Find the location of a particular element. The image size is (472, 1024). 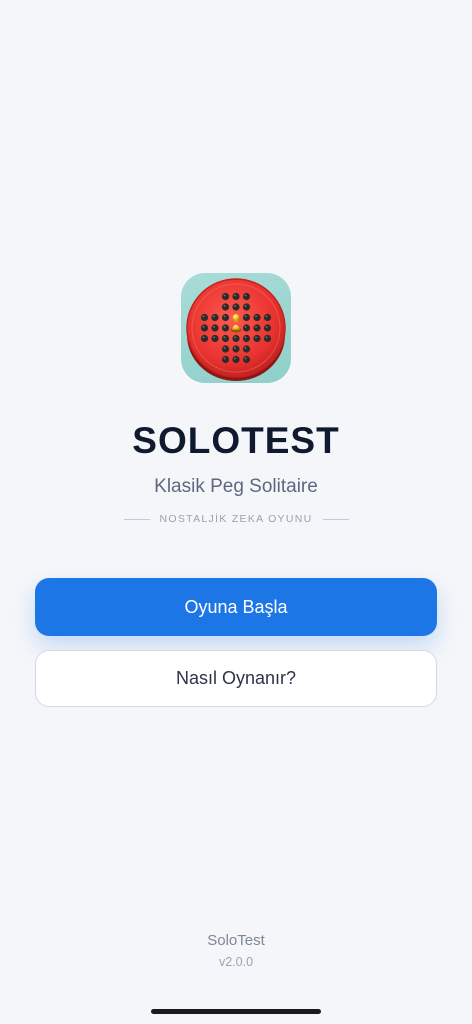

tagline-row: NOSTALJİK ZEKA OYUNU is located at coordinates (236, 519).